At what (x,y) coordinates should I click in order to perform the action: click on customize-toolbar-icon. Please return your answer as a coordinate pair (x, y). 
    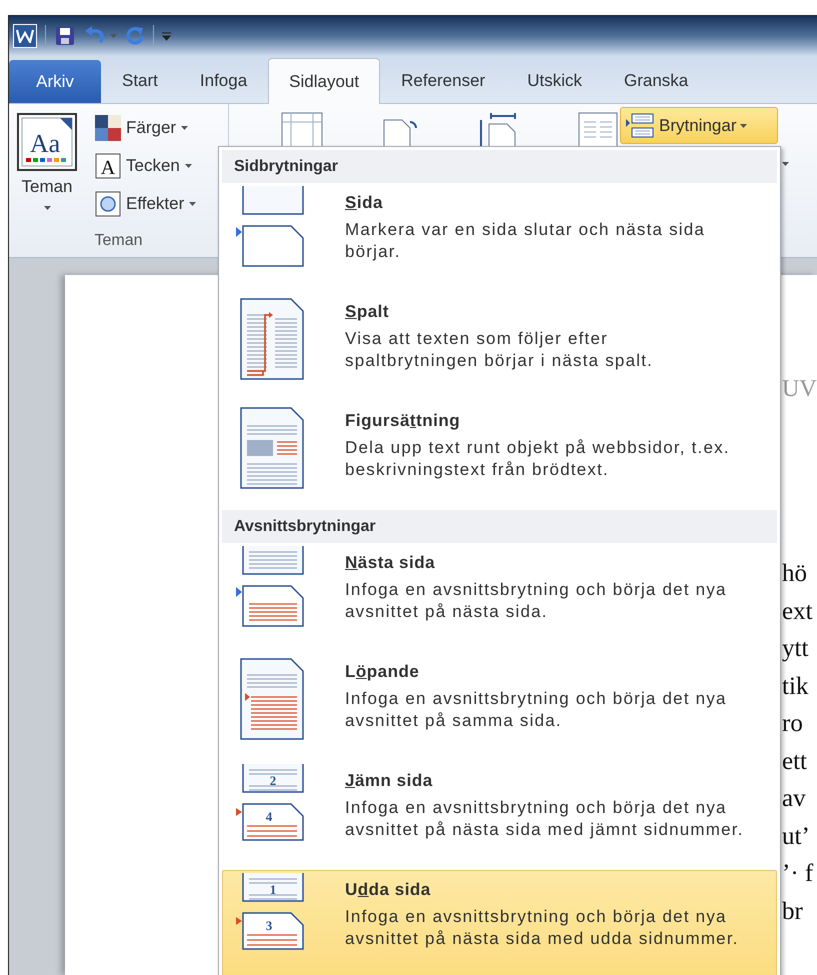
    Looking at the image, I should click on (166, 36).